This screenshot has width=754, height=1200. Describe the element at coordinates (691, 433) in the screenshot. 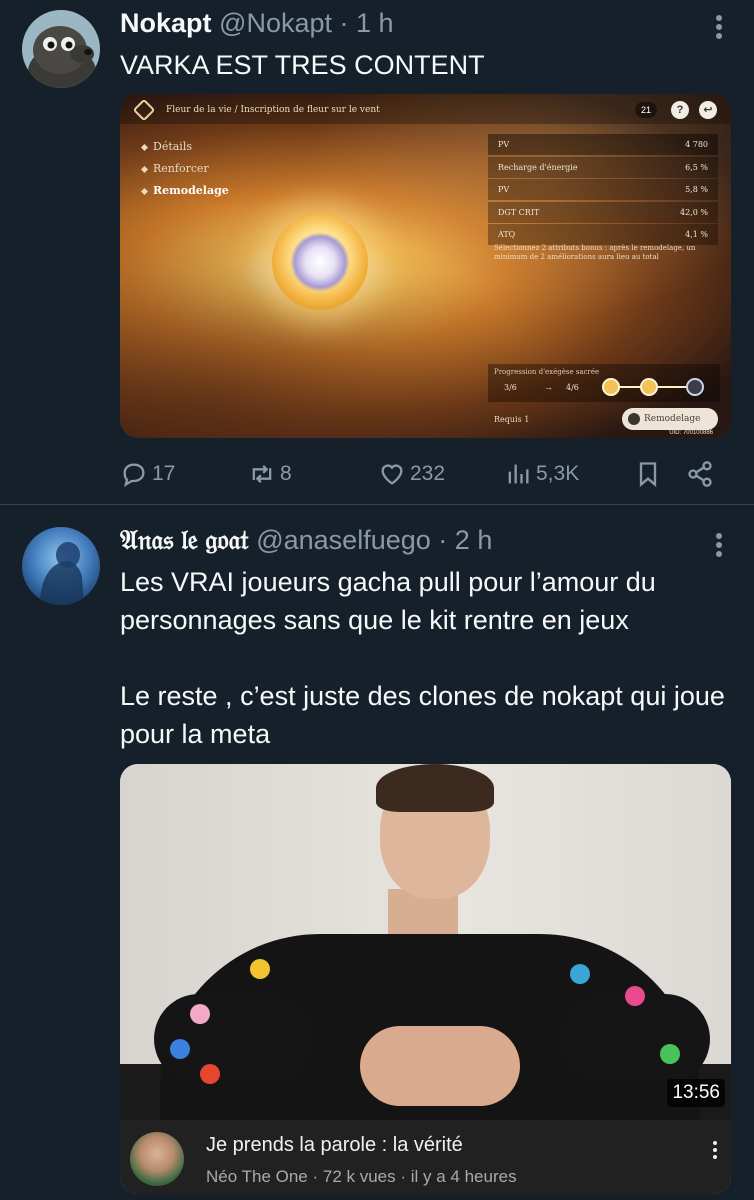

I see `uid-label: UID: 700100886` at that location.